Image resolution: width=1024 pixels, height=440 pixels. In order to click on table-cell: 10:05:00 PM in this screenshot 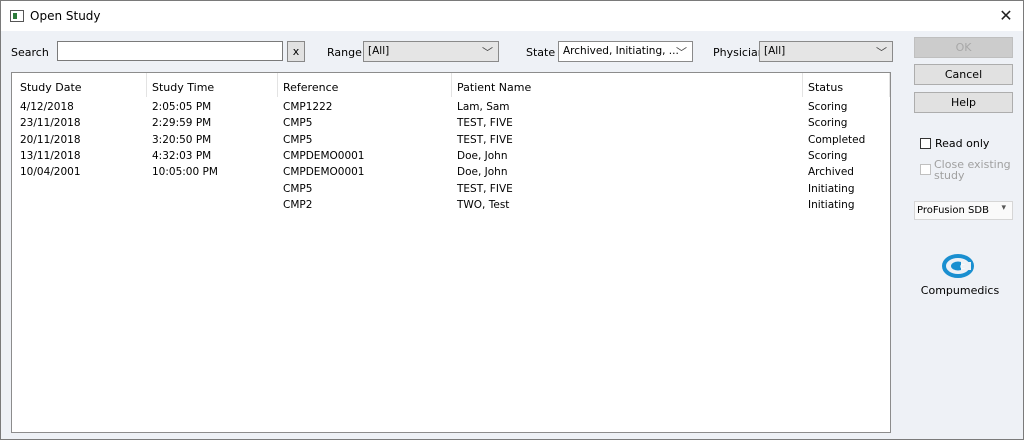, I will do `click(185, 172)`.